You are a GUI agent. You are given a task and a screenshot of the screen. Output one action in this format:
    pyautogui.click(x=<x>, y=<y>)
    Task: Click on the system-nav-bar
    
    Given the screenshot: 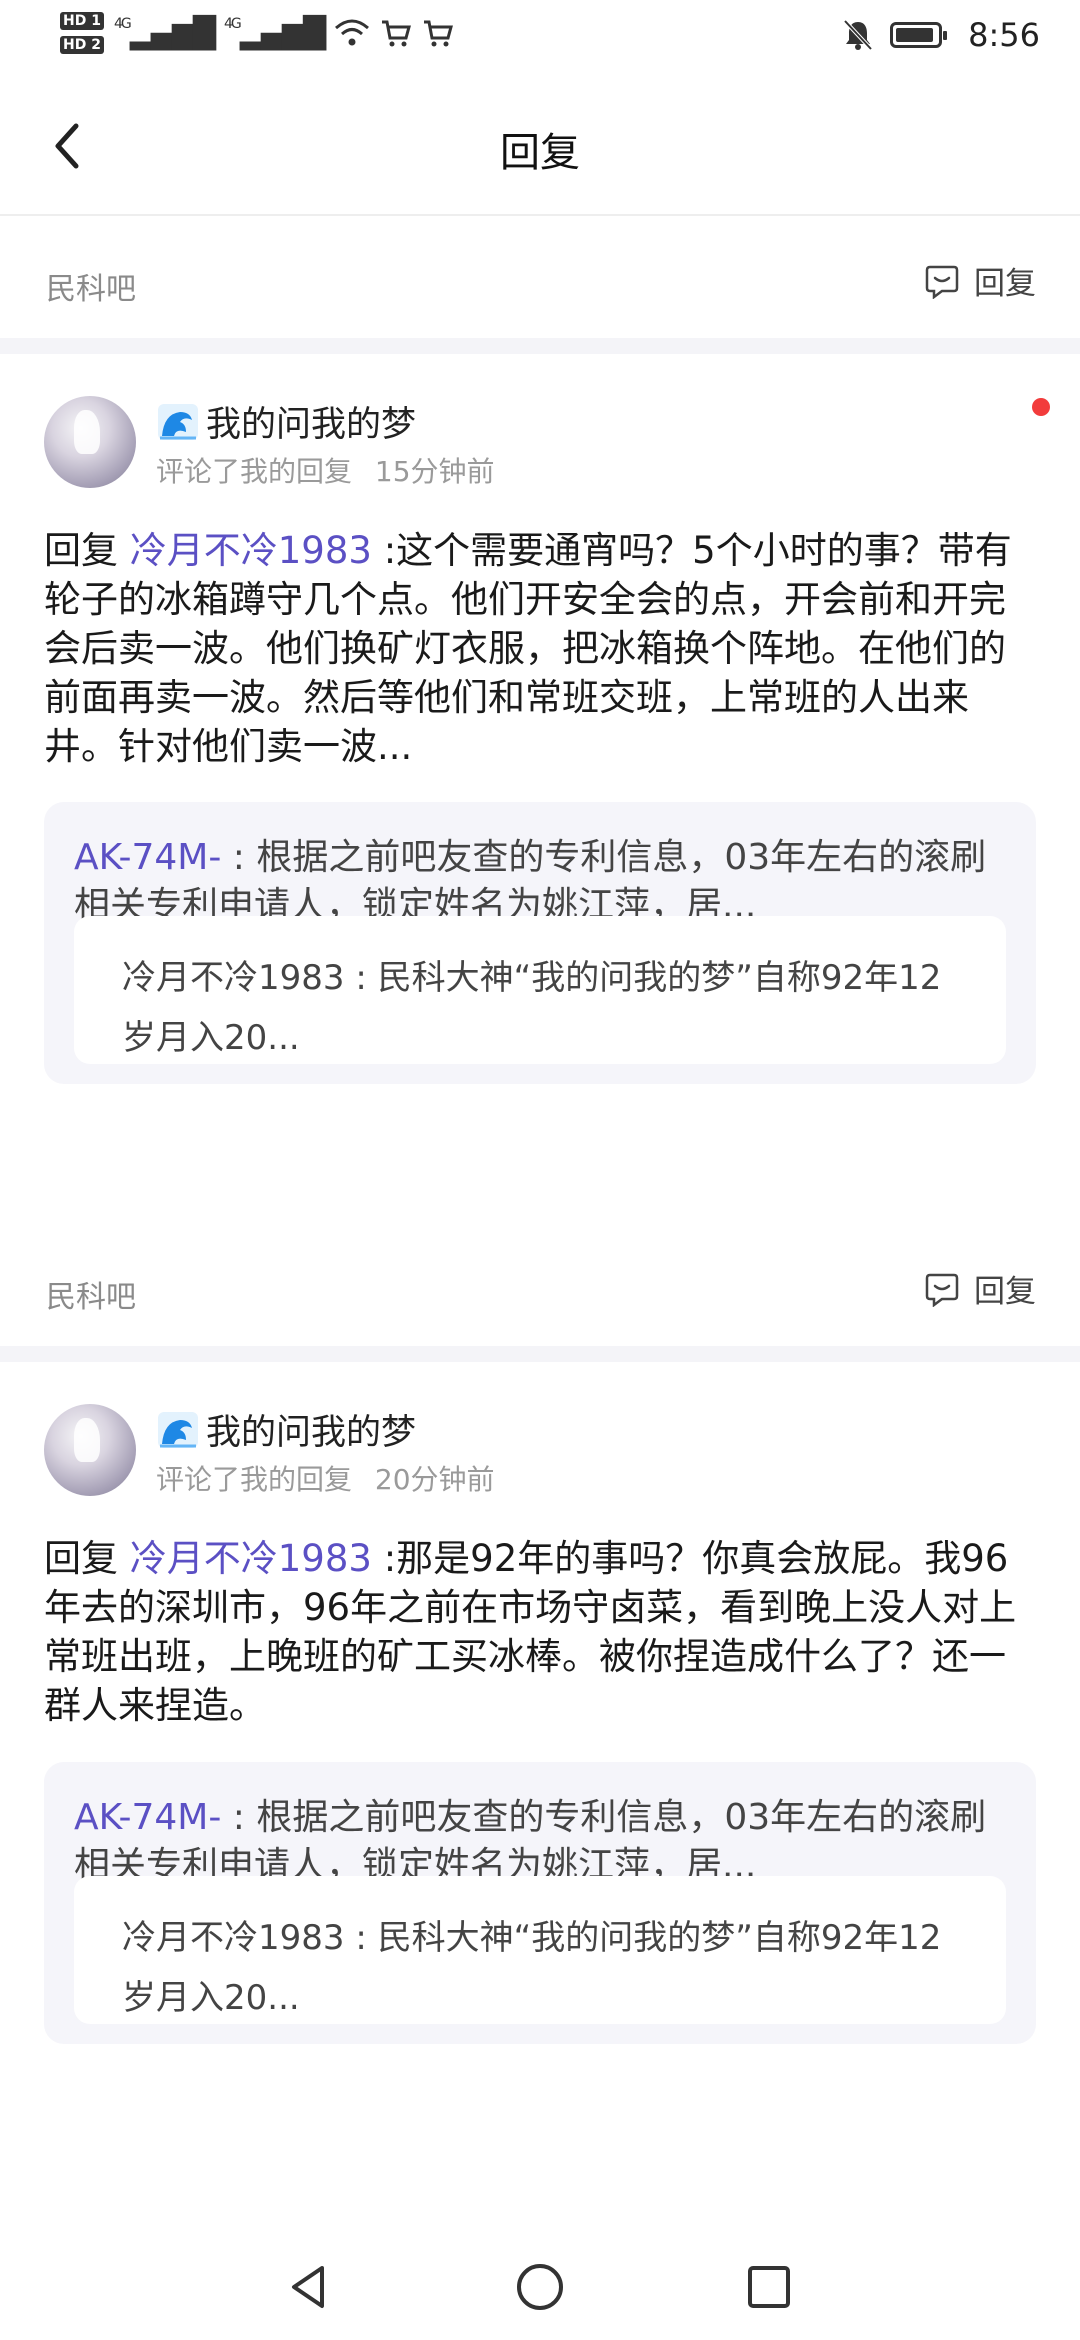 What is the action you would take?
    pyautogui.click(x=540, y=2280)
    